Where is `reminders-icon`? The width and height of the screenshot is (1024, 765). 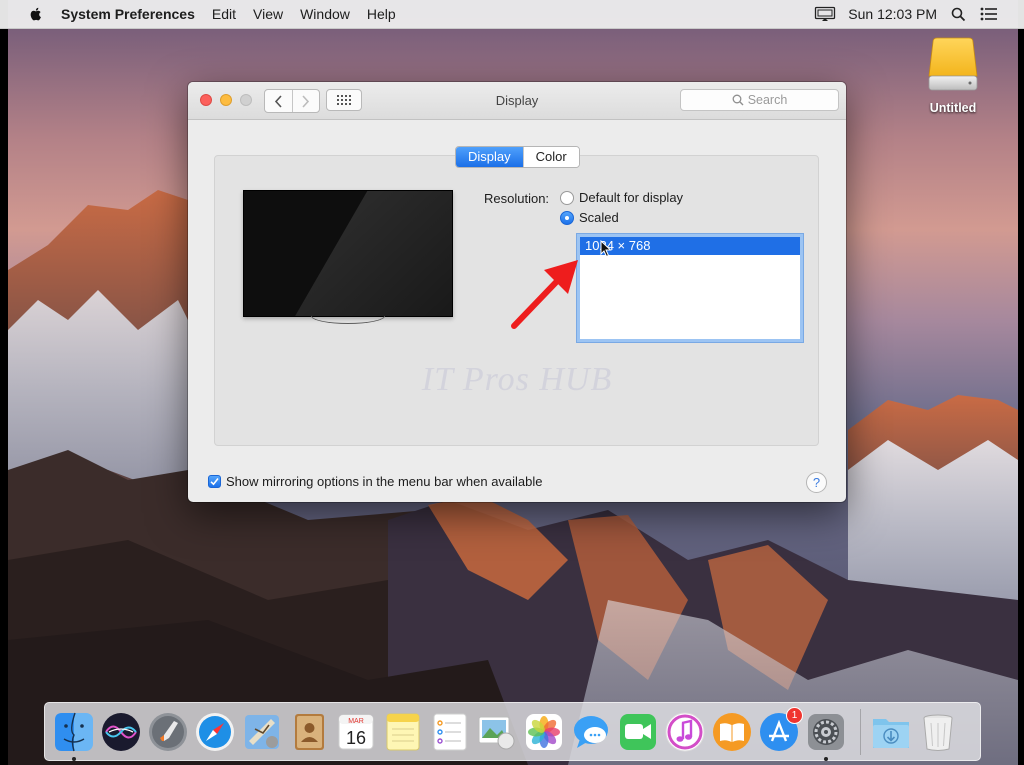
reminders-icon is located at coordinates (450, 731).